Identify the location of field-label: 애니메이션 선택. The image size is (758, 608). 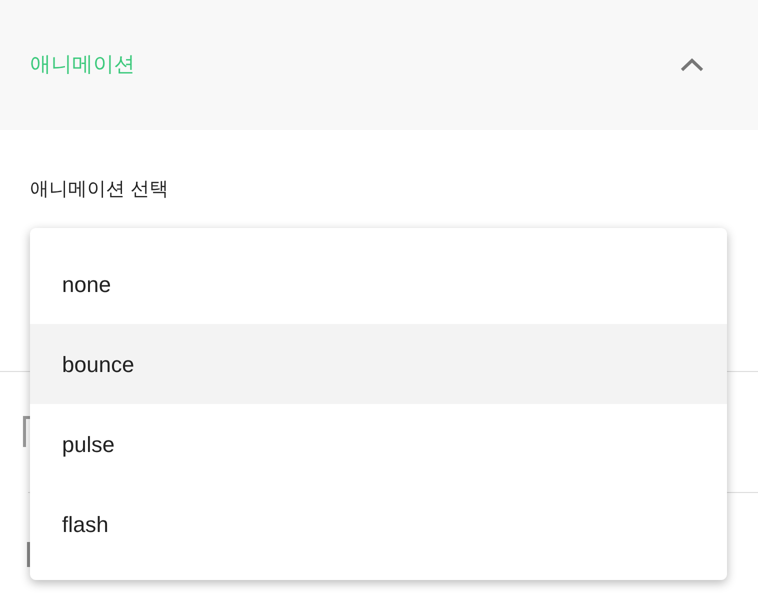
(99, 190).